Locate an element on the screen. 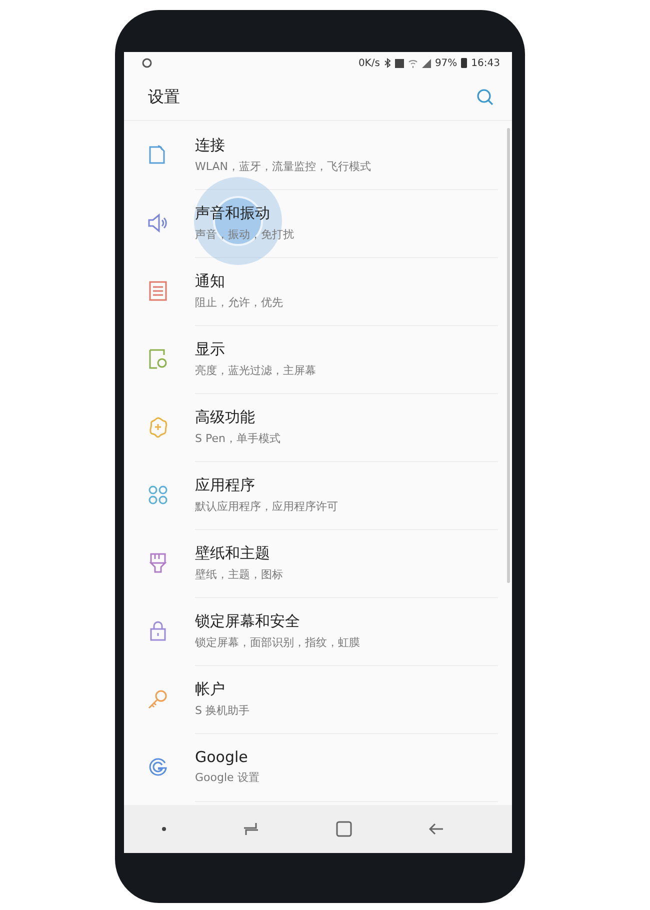  setting-subtitle: 声音，振动，免打扰 is located at coordinates (244, 234).